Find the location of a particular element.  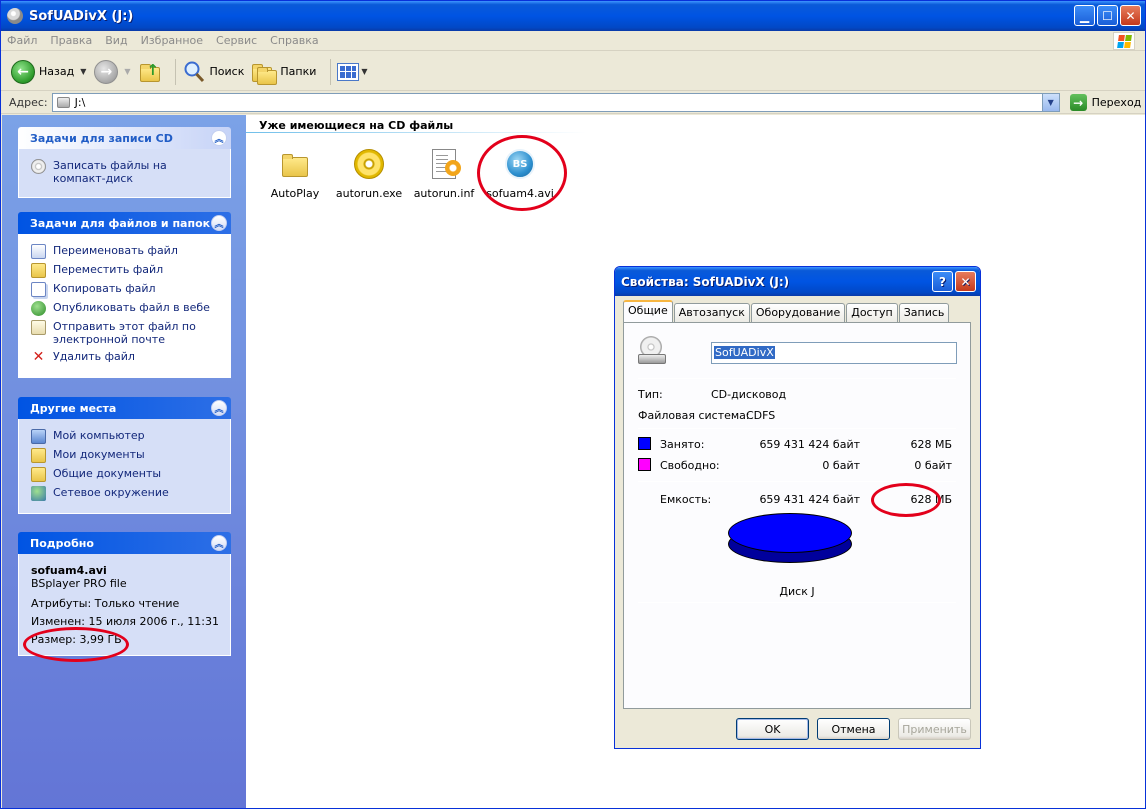

address-input: J:\ ▼ is located at coordinates (555, 102).